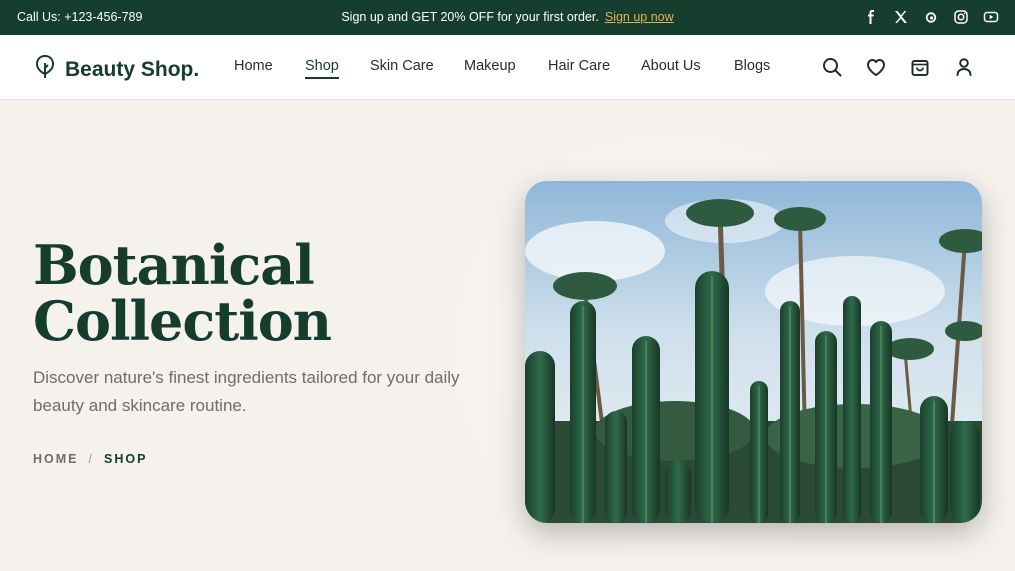 The height and width of the screenshot is (571, 1015). What do you see at coordinates (125, 459) in the screenshot?
I see `breadcrumb-current: SHOP` at bounding box center [125, 459].